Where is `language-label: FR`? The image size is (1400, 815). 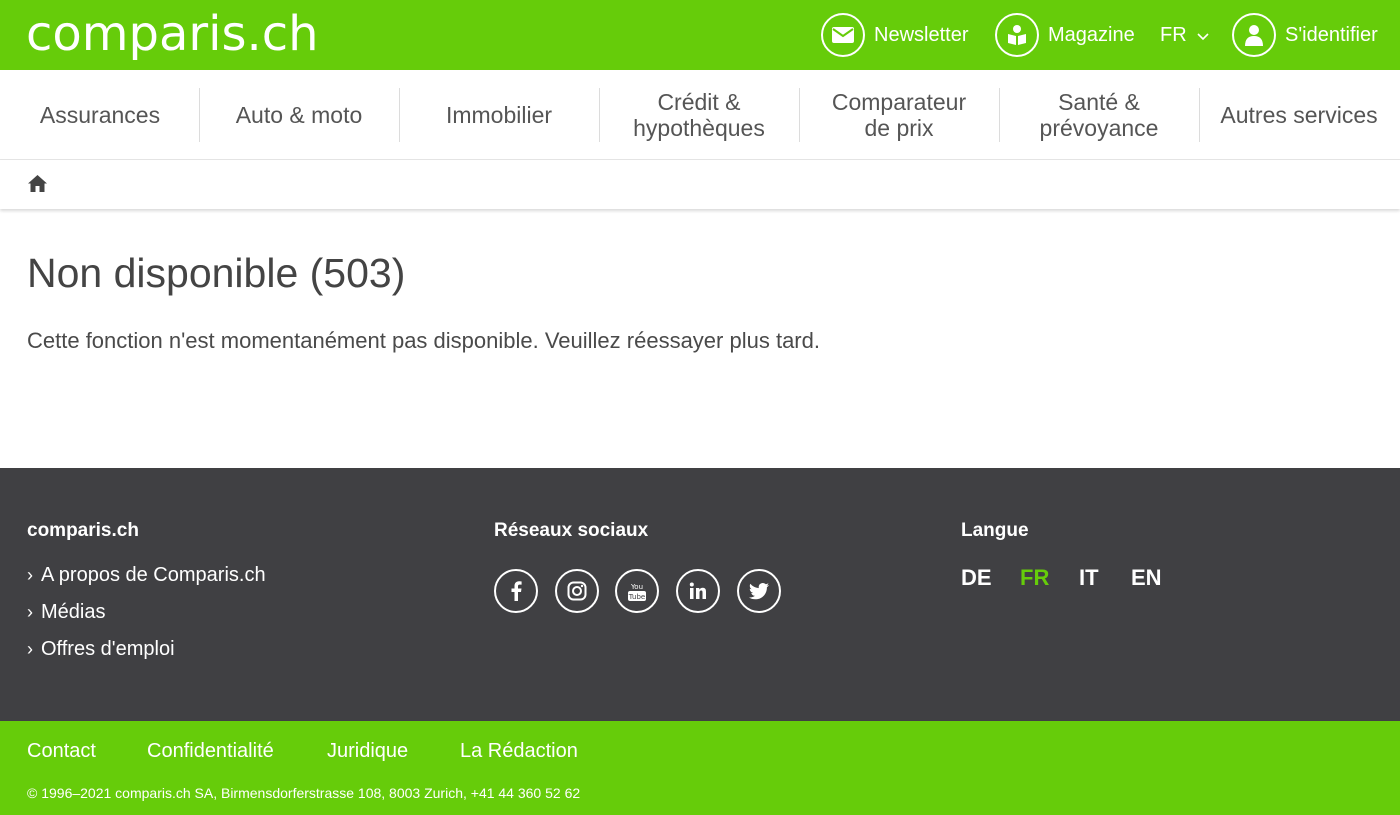 language-label: FR is located at coordinates (1173, 34).